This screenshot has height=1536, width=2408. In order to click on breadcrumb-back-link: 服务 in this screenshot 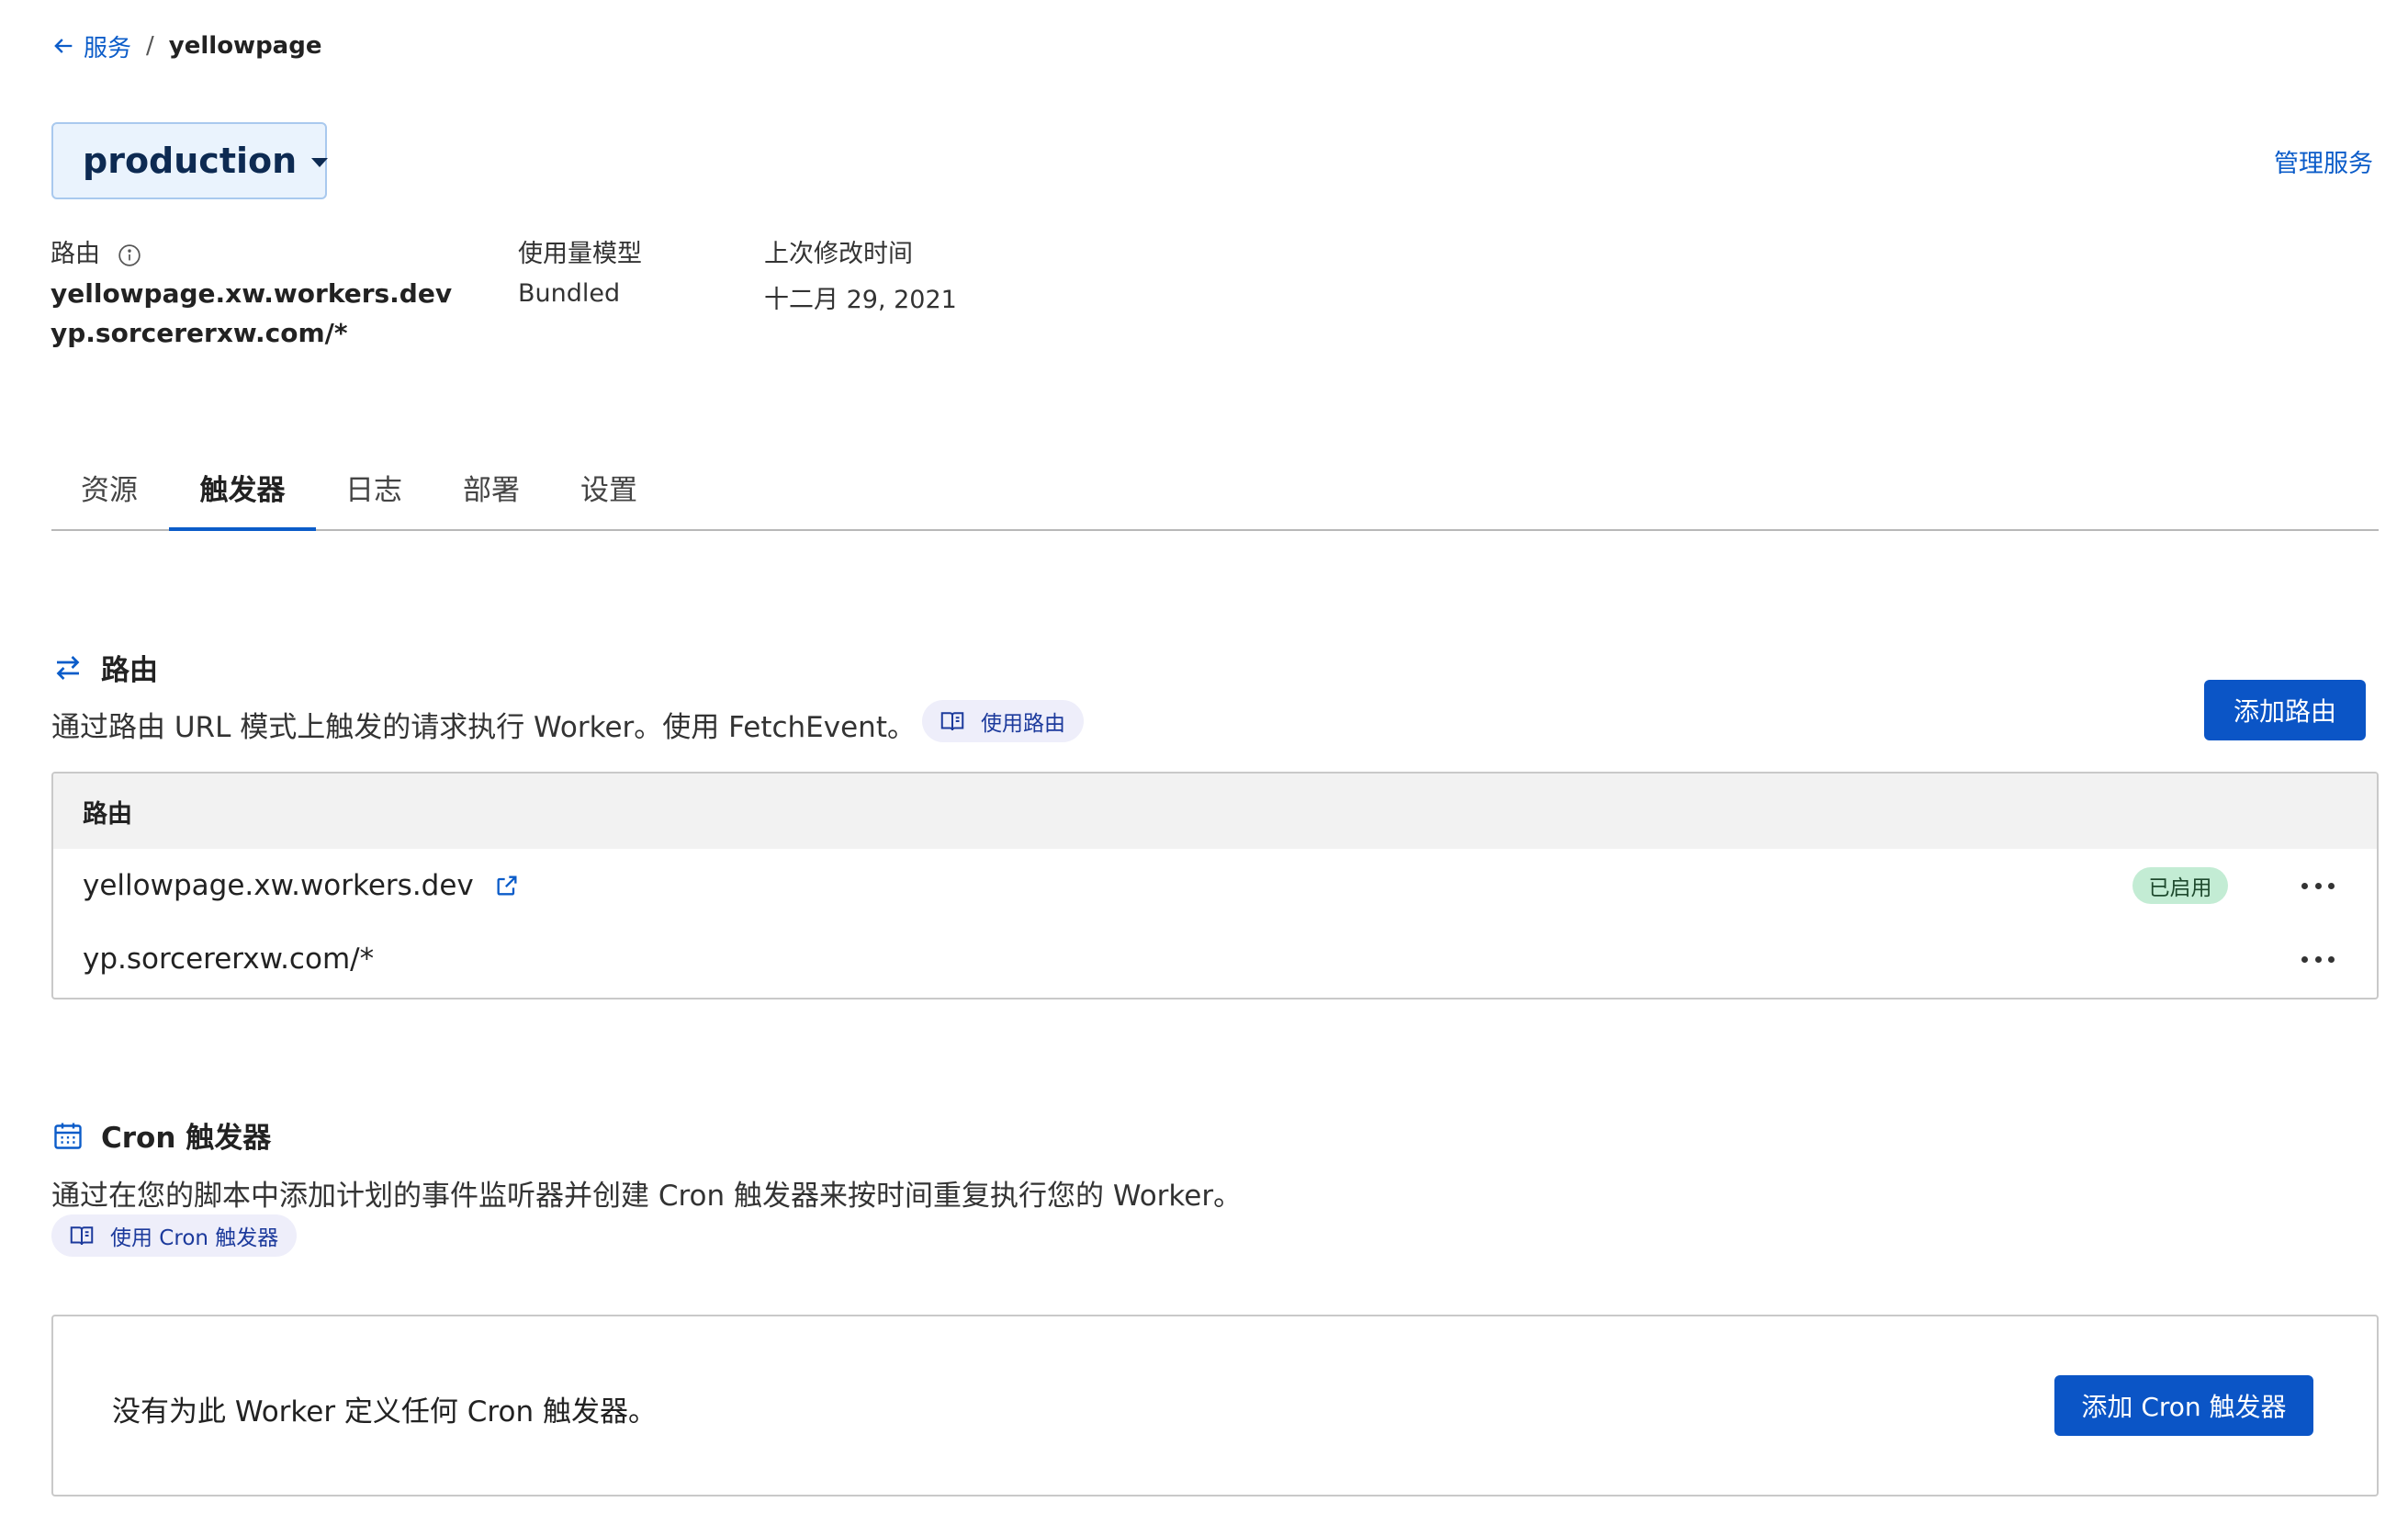, I will do `click(91, 46)`.